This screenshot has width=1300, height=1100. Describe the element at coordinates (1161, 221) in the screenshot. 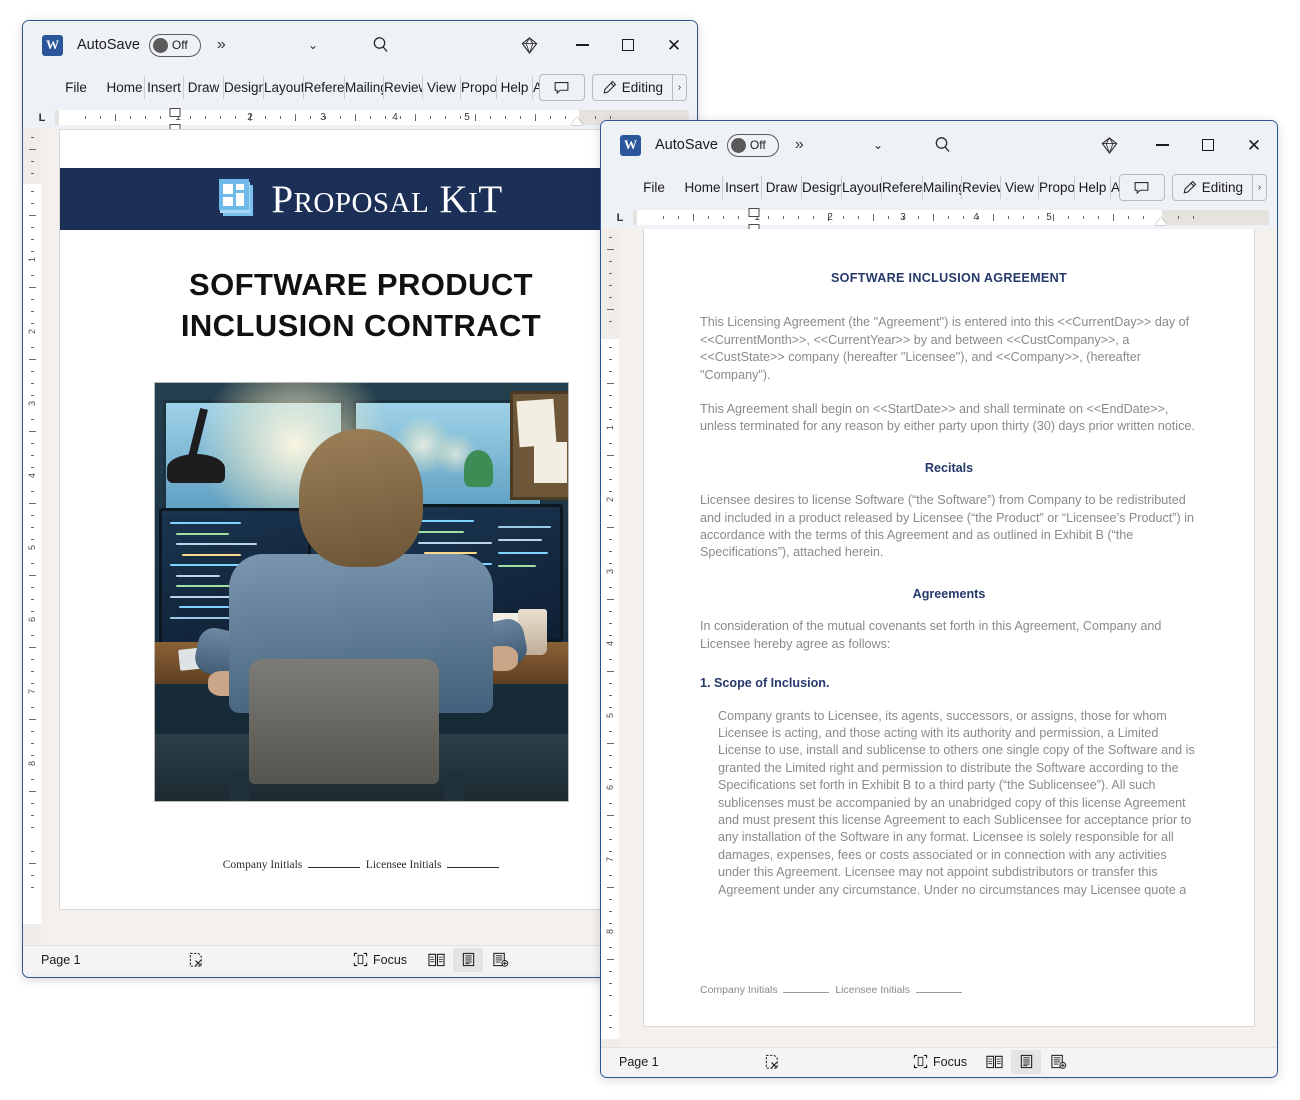

I see `right-indent-marker-front` at that location.